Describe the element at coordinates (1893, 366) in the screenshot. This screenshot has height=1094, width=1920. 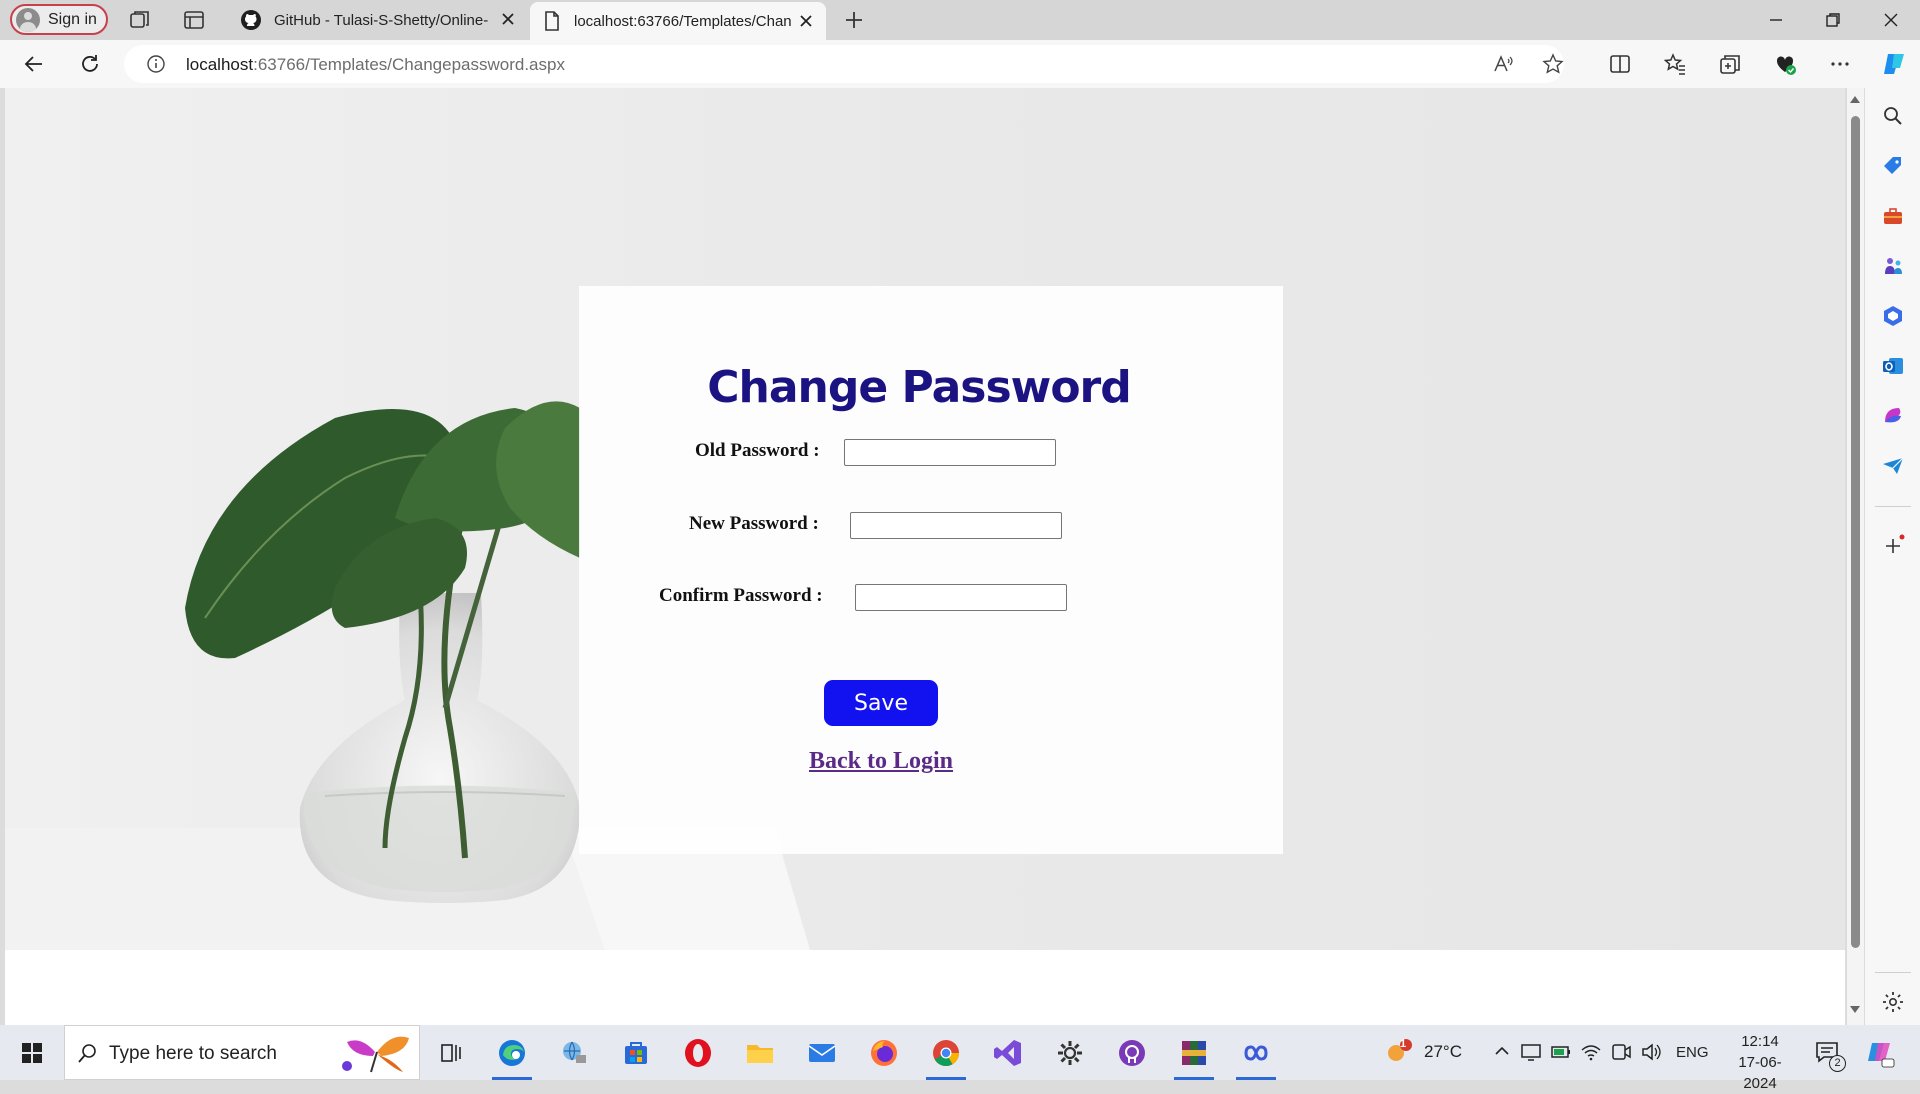
I see `outlook-icon` at that location.